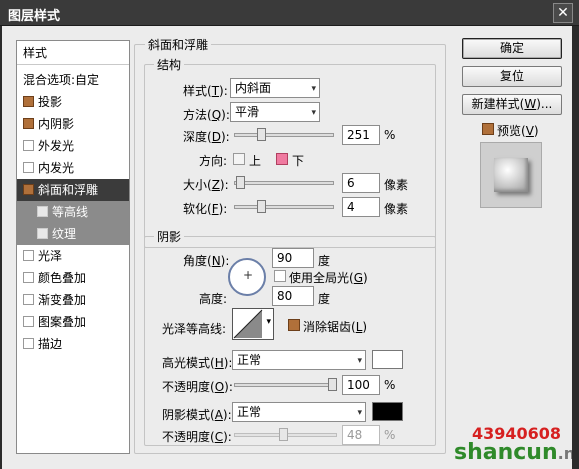 The height and width of the screenshot is (469, 579). What do you see at coordinates (284, 135) in the screenshot?
I see `depth-slider` at bounding box center [284, 135].